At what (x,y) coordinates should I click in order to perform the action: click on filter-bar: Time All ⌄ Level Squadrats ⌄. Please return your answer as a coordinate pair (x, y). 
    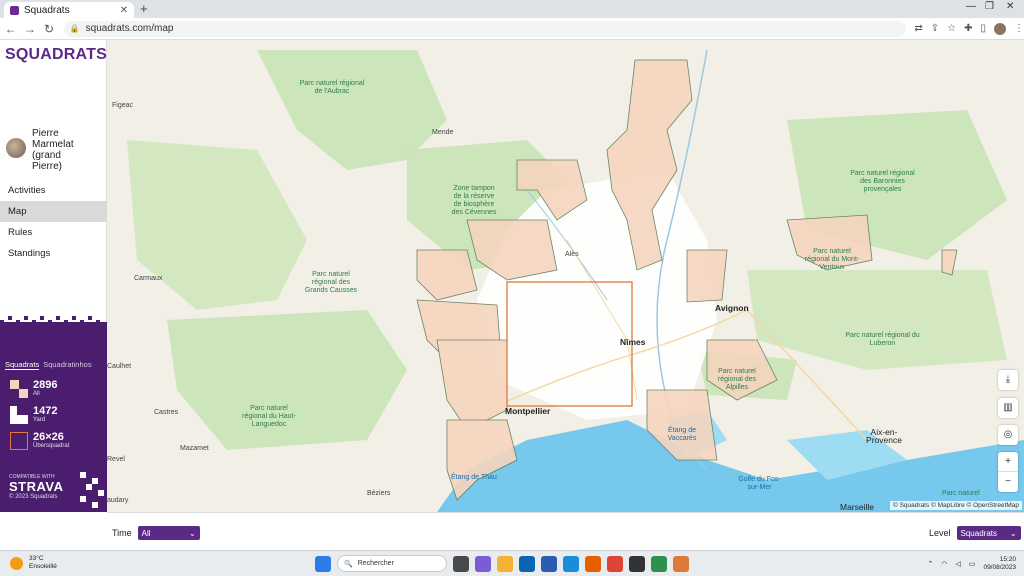
    Looking at the image, I should click on (565, 531).